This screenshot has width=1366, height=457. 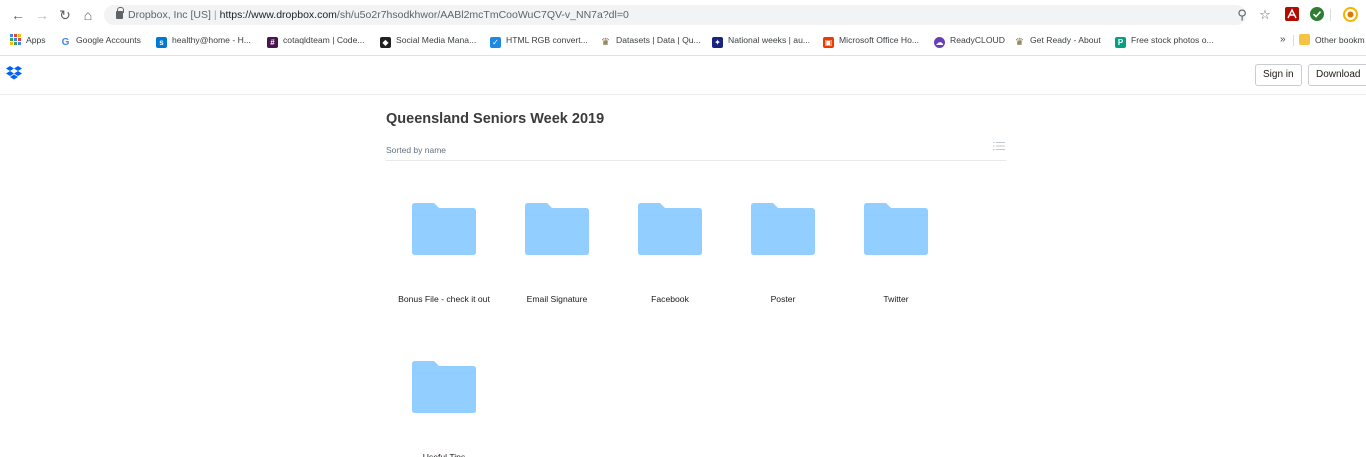 What do you see at coordinates (1292, 15) in the screenshot?
I see `acrobat-extension-icon` at bounding box center [1292, 15].